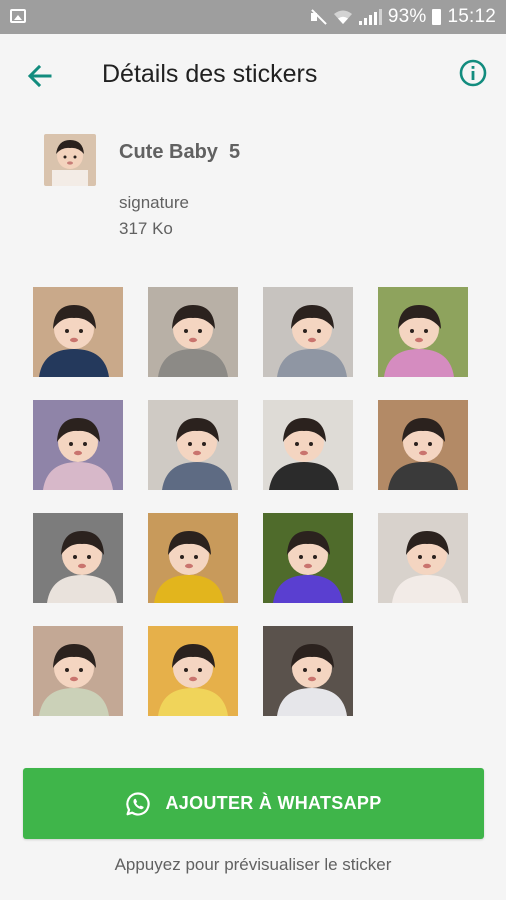  Describe the element at coordinates (318, 17) in the screenshot. I see `mute-icon` at that location.